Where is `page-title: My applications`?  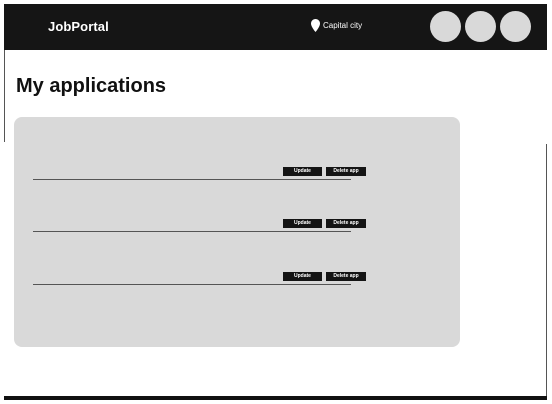
page-title: My applications is located at coordinates (91, 86).